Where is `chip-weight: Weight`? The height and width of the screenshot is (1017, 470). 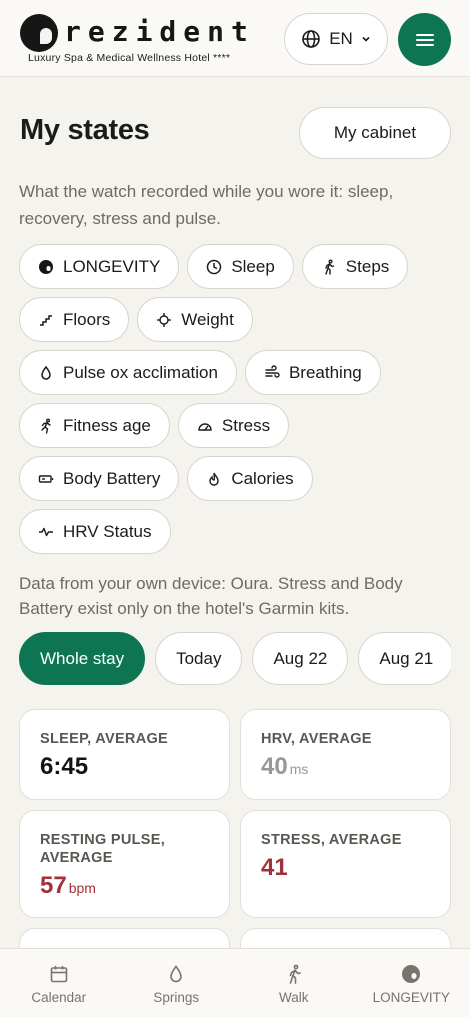 chip-weight: Weight is located at coordinates (195, 319).